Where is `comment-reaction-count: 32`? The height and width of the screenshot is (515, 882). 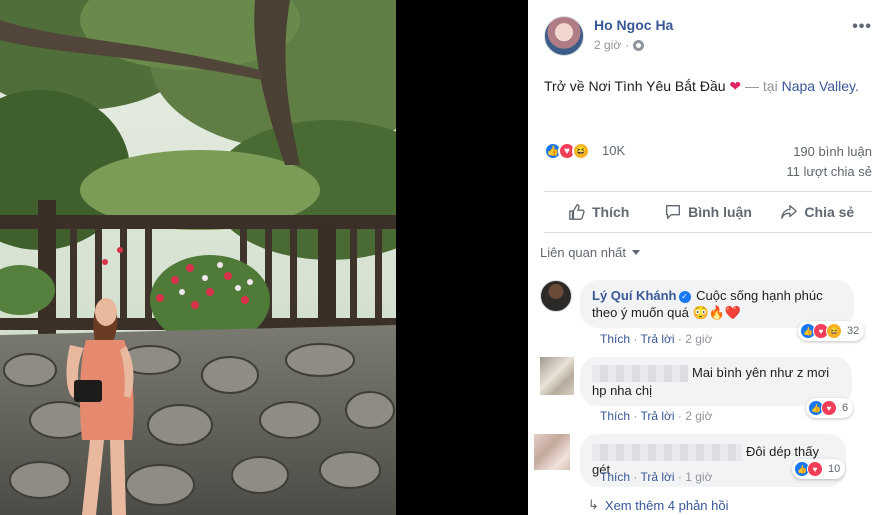 comment-reaction-count: 32 is located at coordinates (853, 331).